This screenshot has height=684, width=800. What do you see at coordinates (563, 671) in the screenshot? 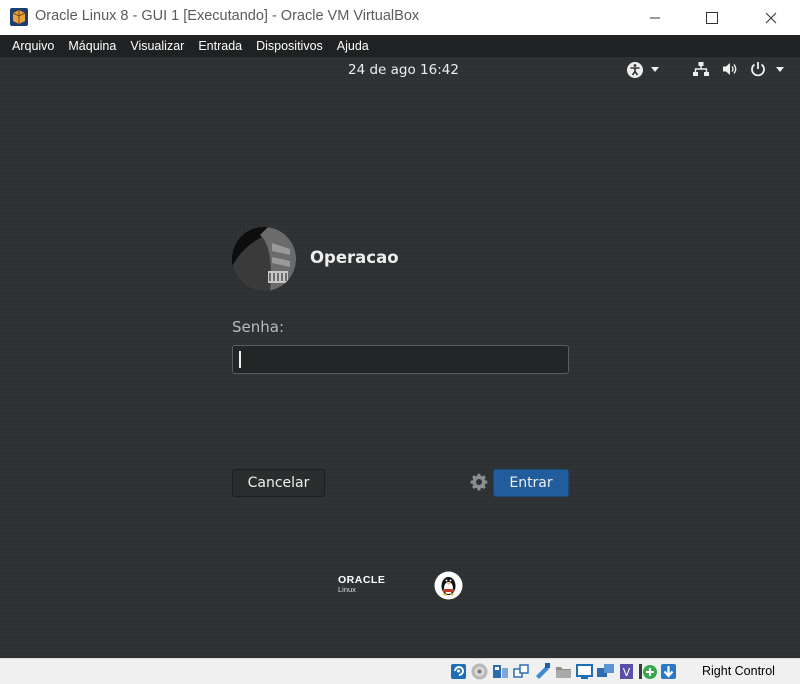
I see `shared-folders-icon` at bounding box center [563, 671].